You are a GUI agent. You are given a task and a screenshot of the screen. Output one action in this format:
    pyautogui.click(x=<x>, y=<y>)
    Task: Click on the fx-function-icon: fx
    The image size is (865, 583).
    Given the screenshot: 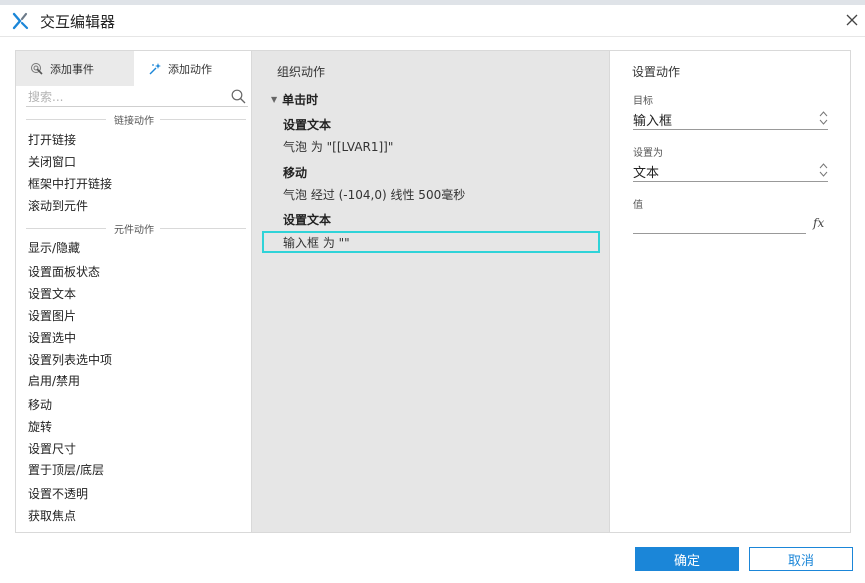 What is the action you would take?
    pyautogui.click(x=818, y=223)
    